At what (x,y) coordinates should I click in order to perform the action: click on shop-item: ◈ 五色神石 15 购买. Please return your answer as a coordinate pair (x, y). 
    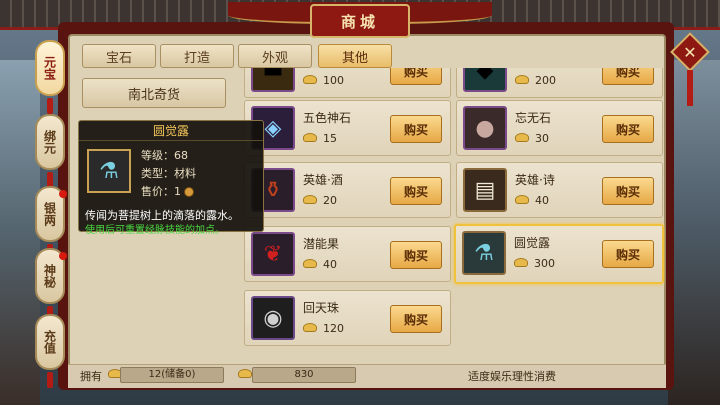
    Looking at the image, I should click on (347, 128).